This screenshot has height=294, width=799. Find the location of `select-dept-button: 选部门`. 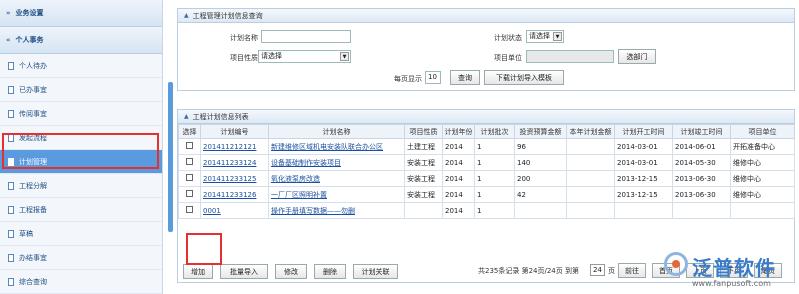

select-dept-button: 选部门 is located at coordinates (637, 56).